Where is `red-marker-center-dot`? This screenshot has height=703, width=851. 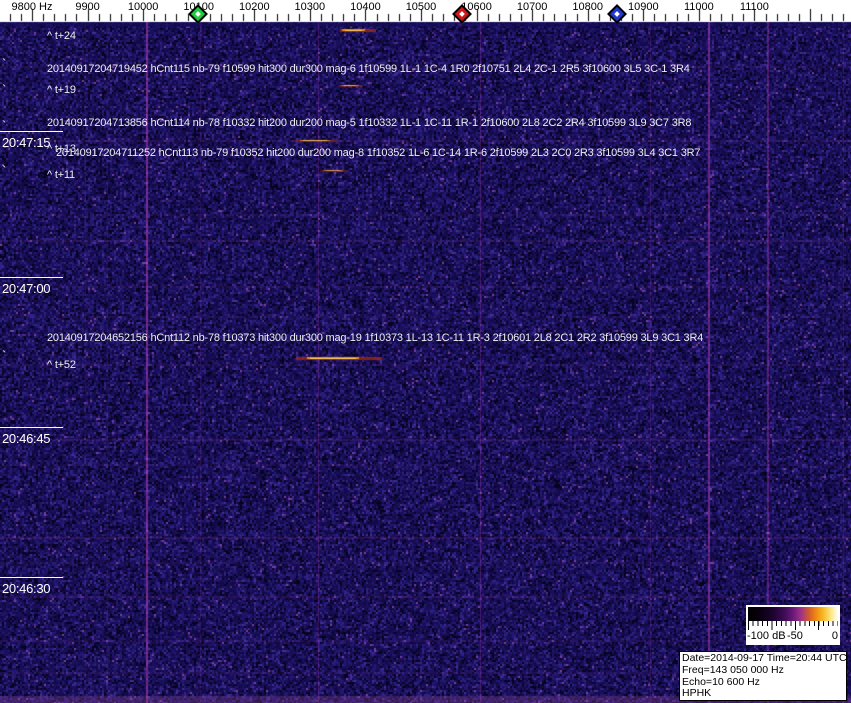
red-marker-center-dot is located at coordinates (462, 14).